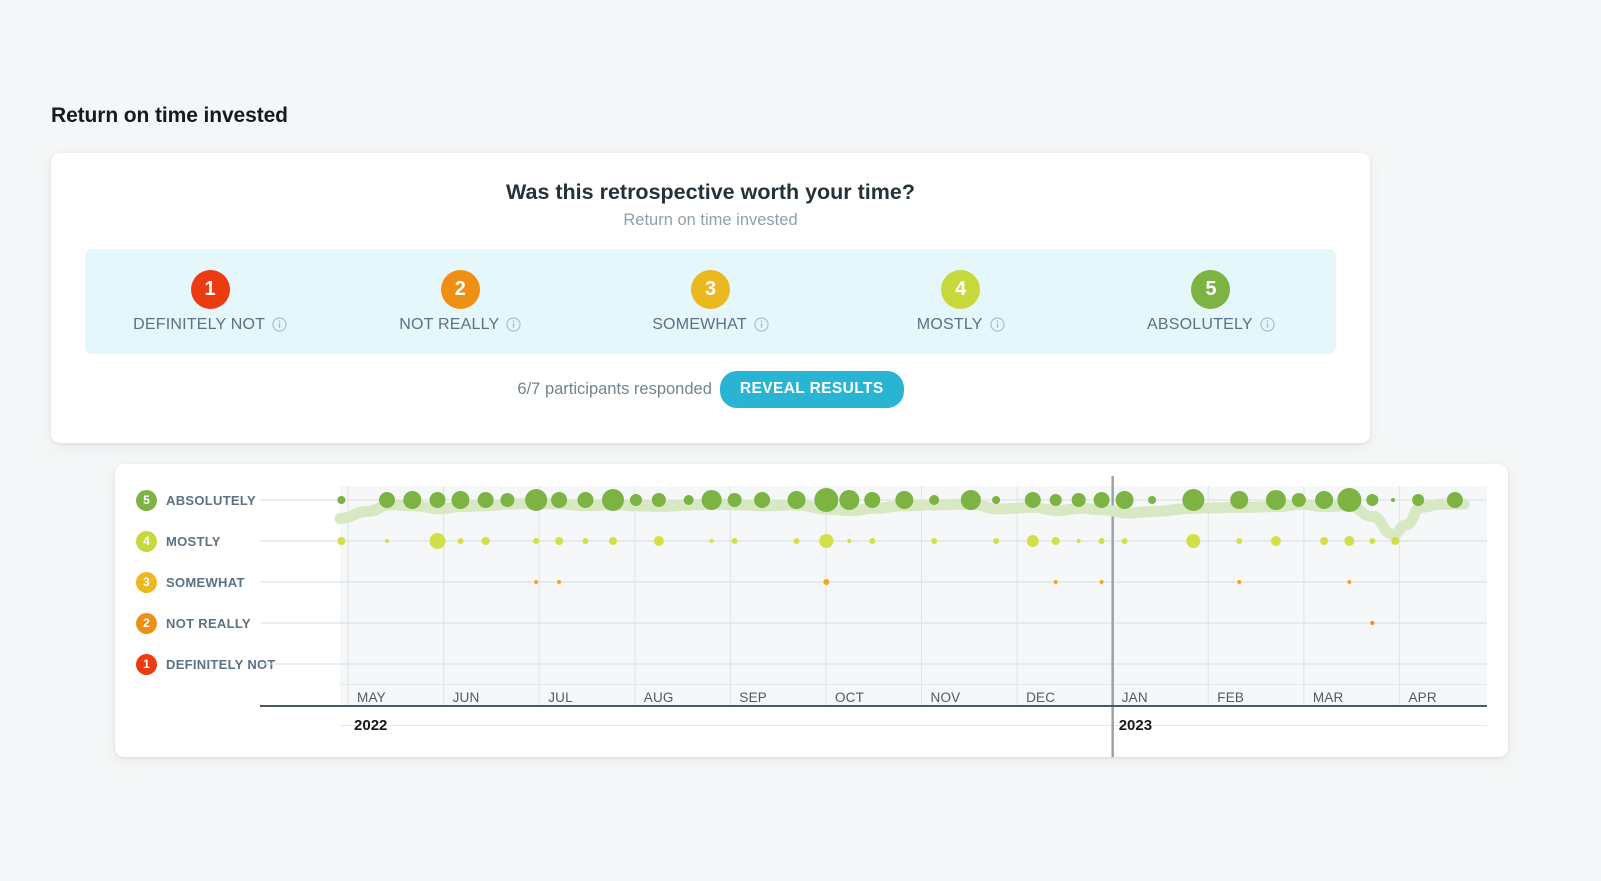 This screenshot has height=881, width=1601. I want to click on rating-label-3: SOMEWHAT, so click(699, 324).